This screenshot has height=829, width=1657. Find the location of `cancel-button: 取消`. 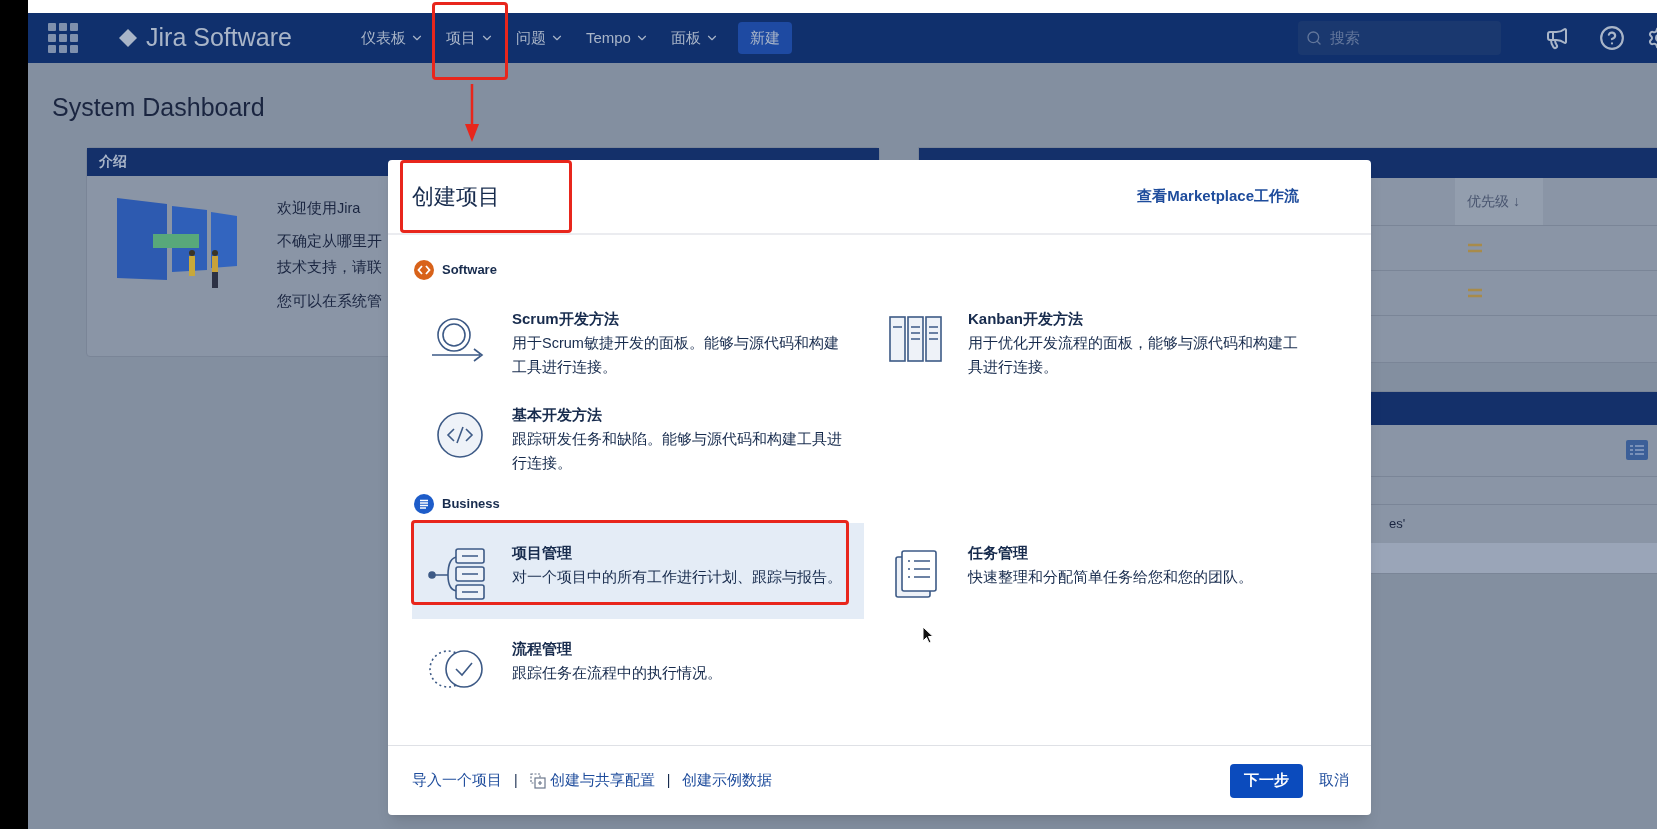

cancel-button: 取消 is located at coordinates (1334, 780).